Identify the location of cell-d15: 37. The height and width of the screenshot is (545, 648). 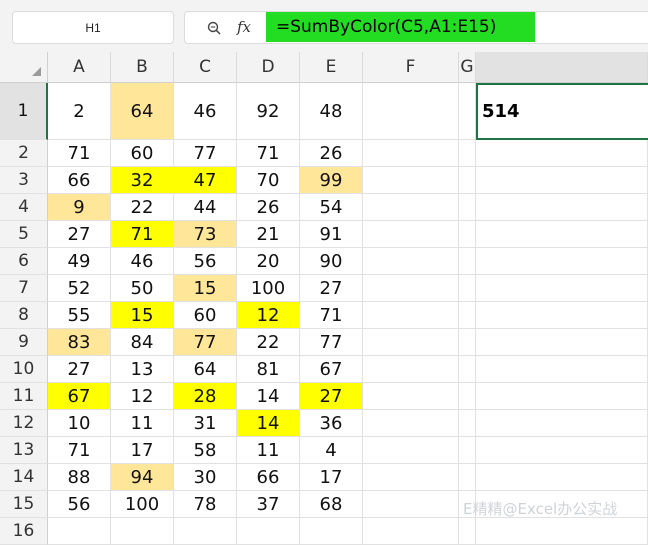
(268, 504).